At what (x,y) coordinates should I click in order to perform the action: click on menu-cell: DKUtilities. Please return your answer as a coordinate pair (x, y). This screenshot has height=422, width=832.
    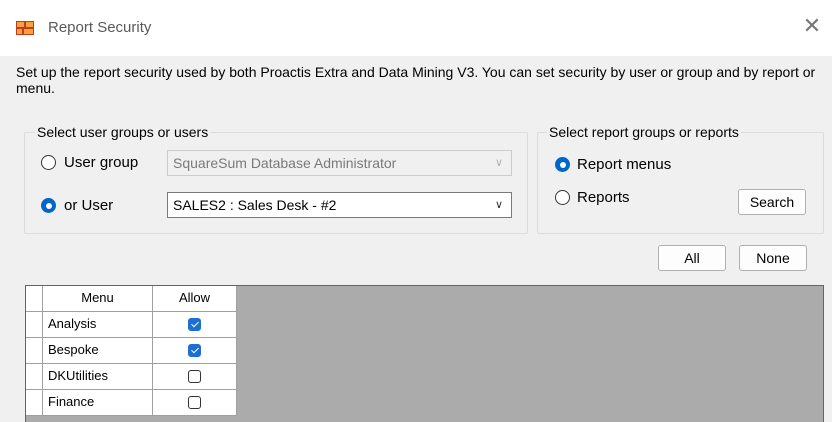
    Looking at the image, I should click on (98, 377).